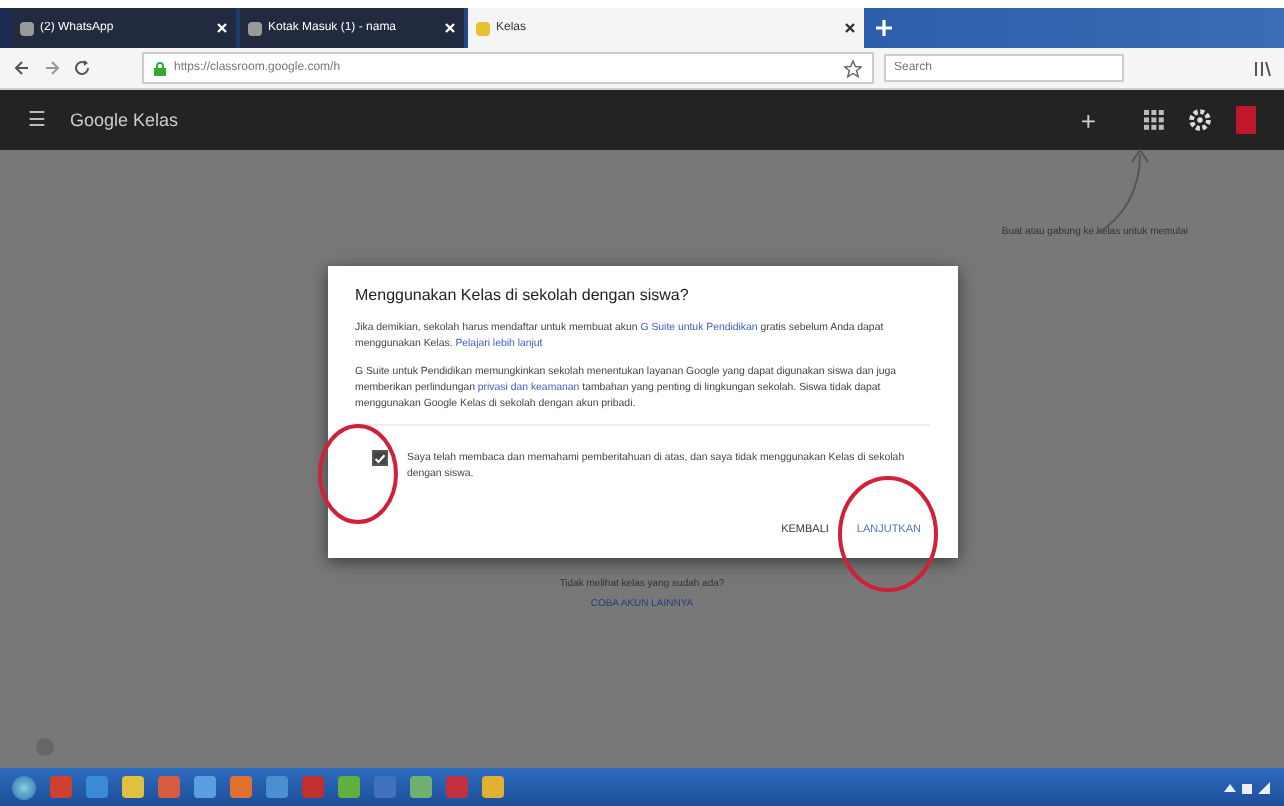  I want to click on settings-icon, so click(1200, 120).